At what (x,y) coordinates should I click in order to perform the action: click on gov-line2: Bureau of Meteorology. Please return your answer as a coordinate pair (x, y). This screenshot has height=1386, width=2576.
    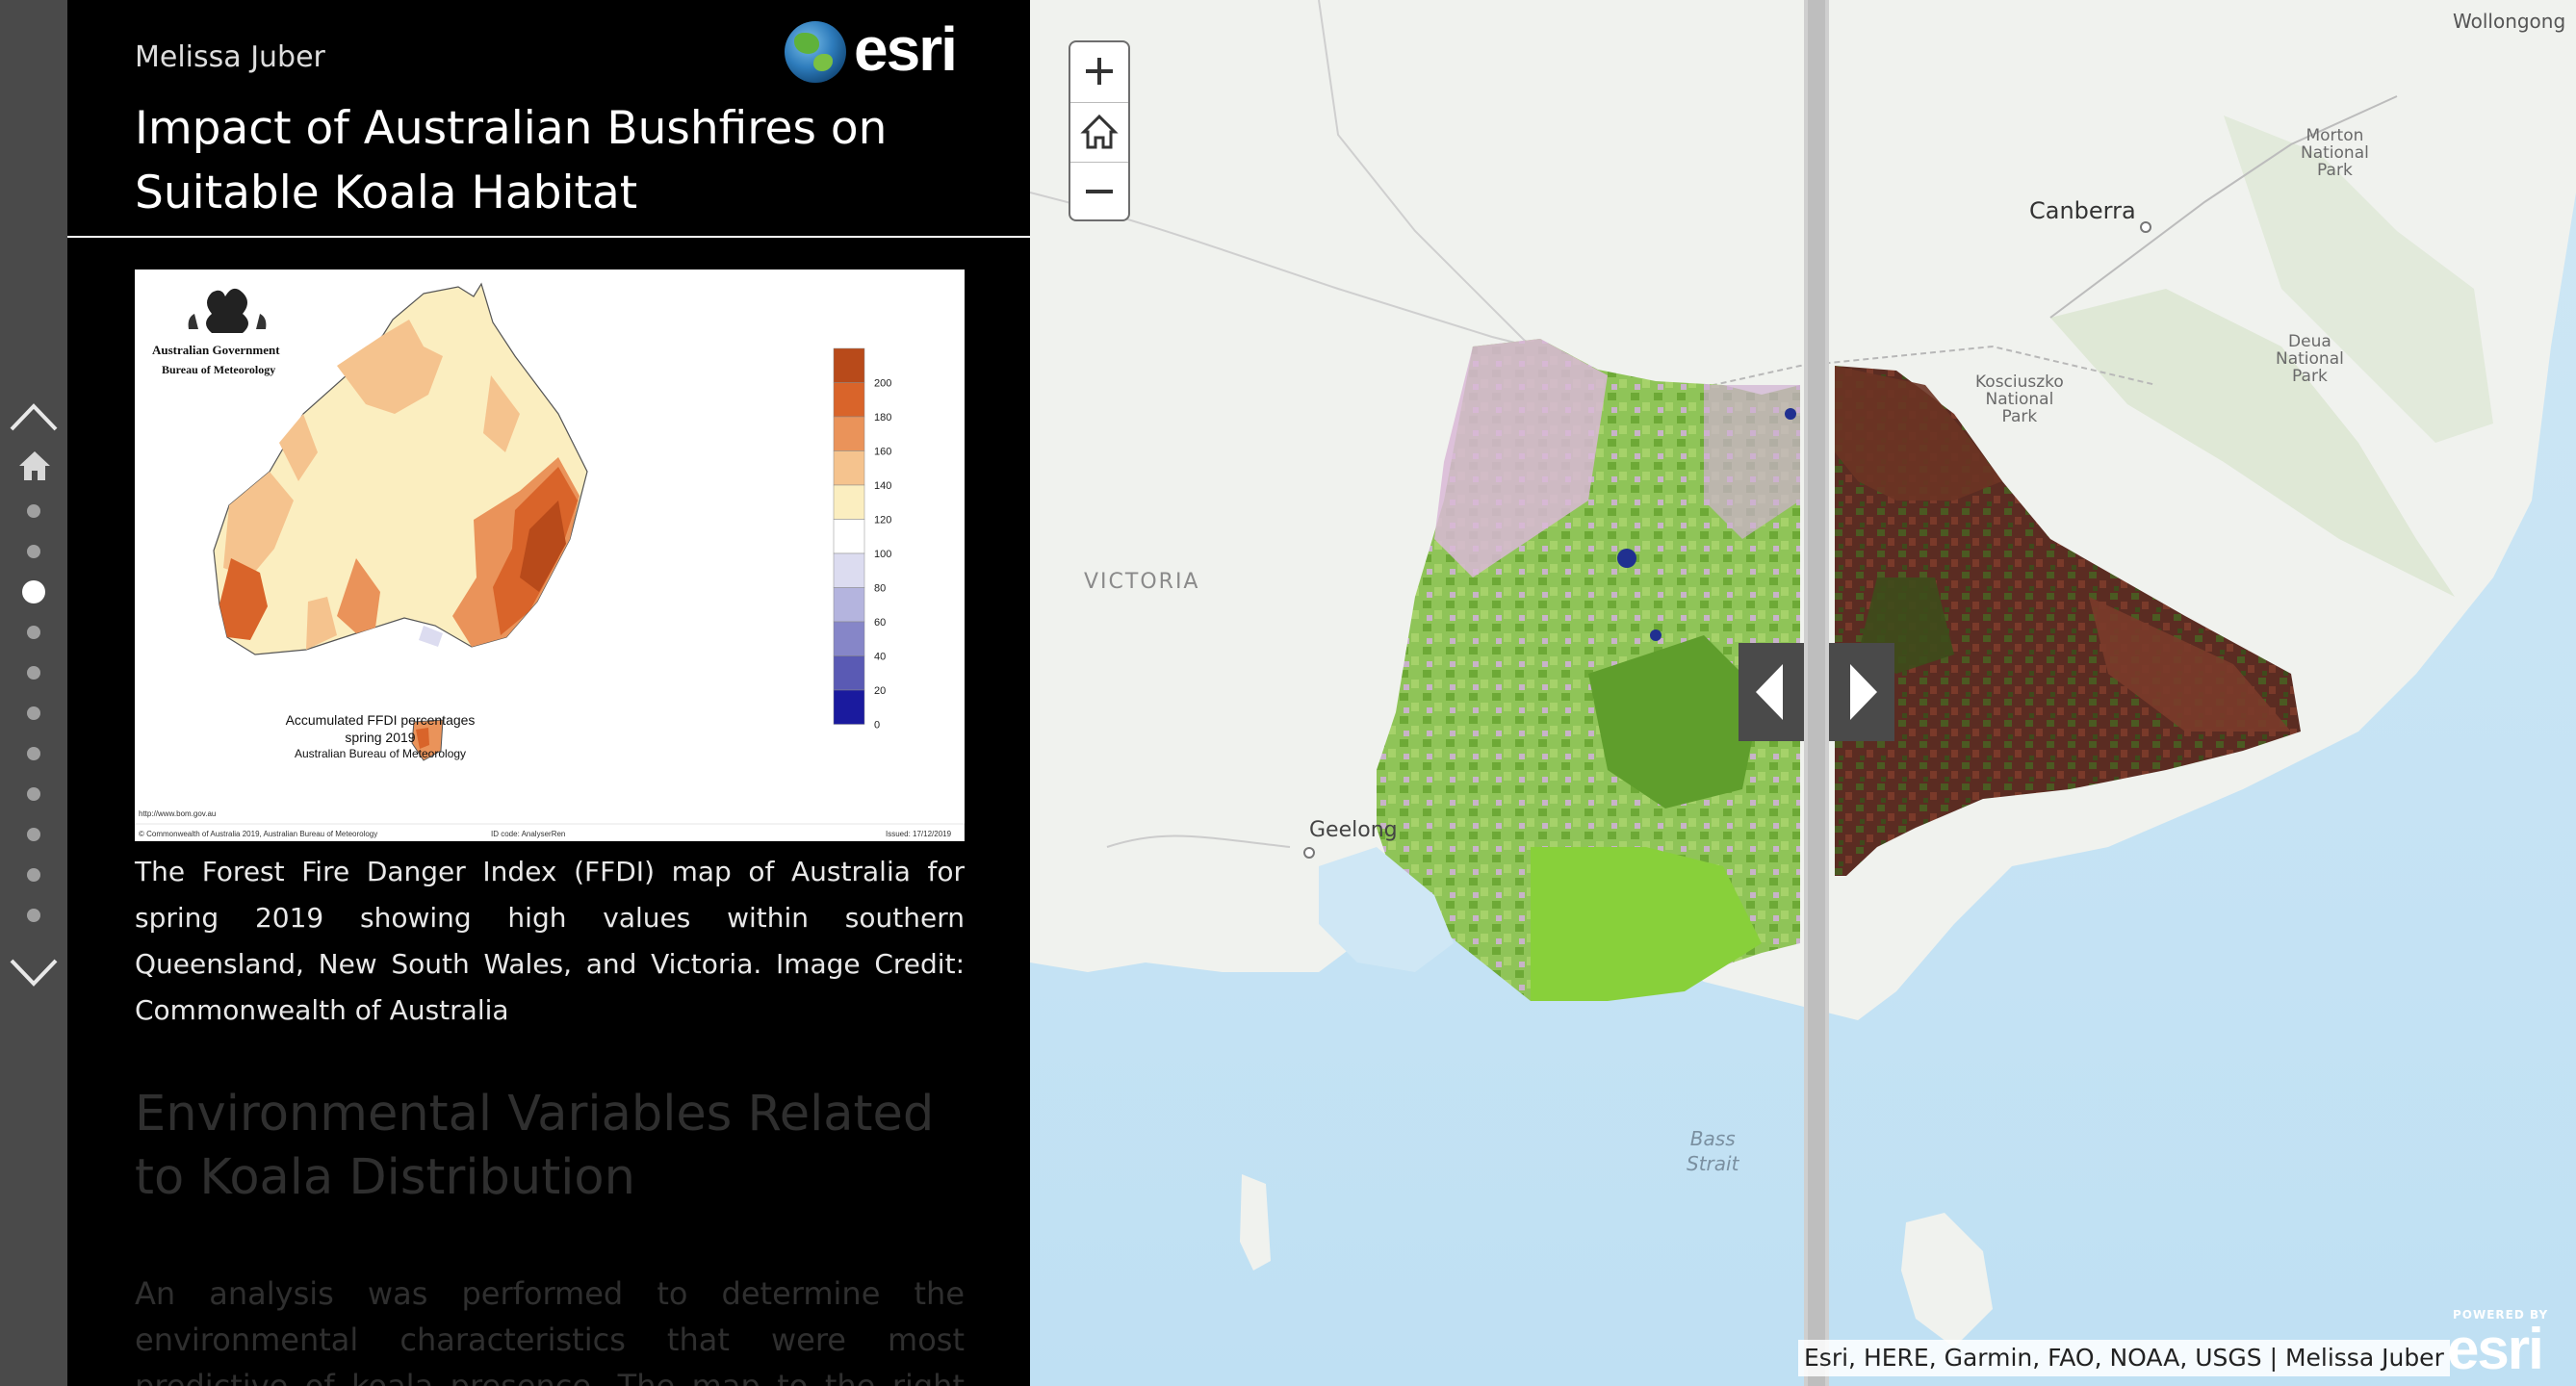
    Looking at the image, I should click on (218, 369).